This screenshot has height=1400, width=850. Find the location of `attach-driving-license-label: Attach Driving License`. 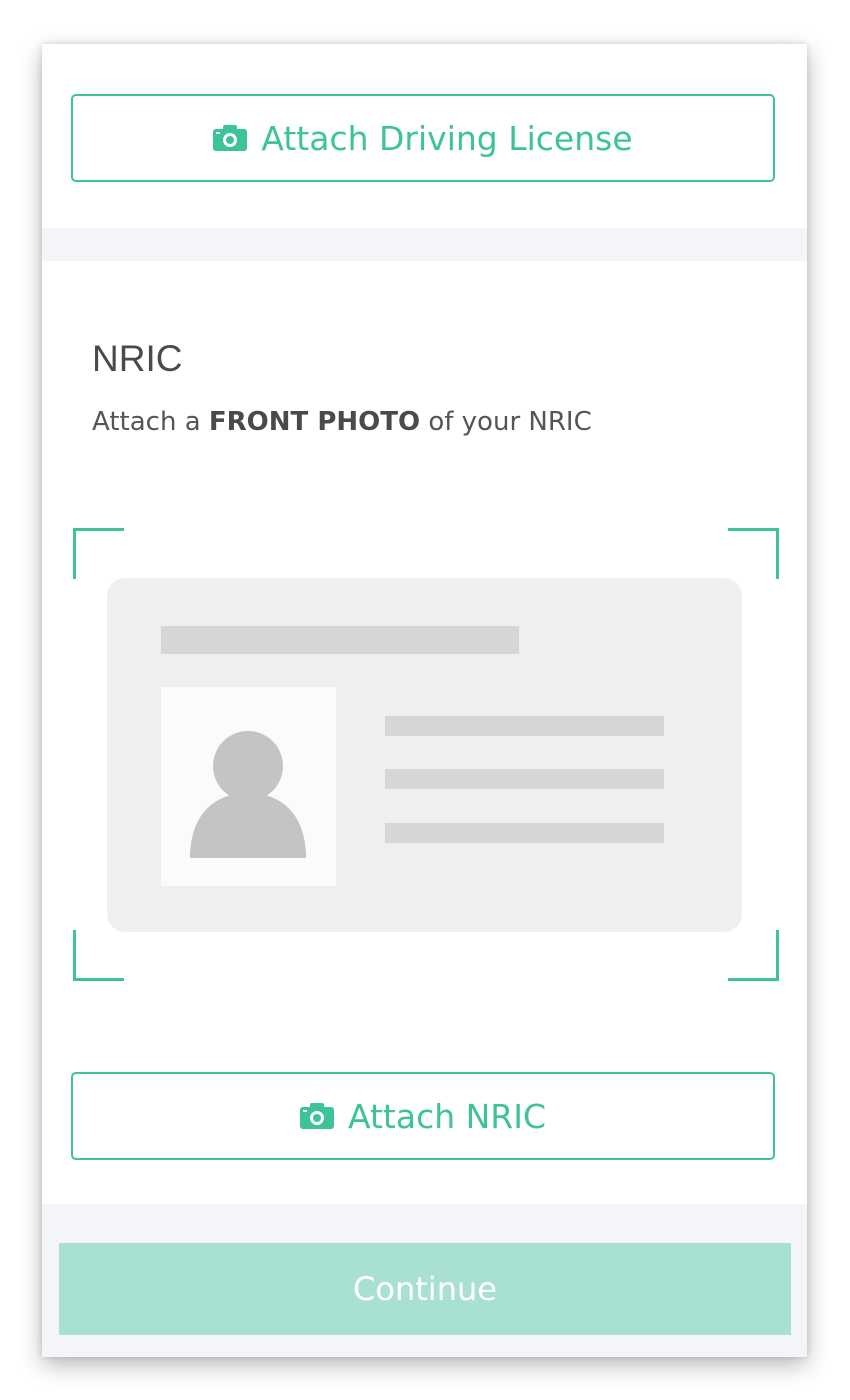

attach-driving-license-label: Attach Driving License is located at coordinates (447, 138).